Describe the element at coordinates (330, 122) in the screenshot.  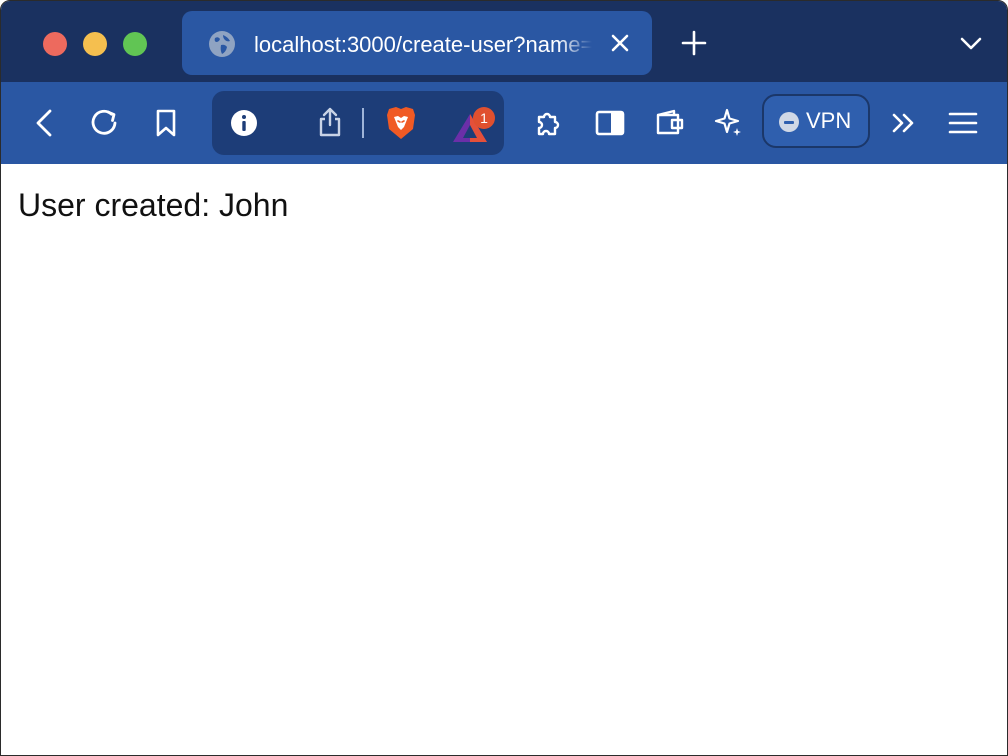
I see `share-icon` at that location.